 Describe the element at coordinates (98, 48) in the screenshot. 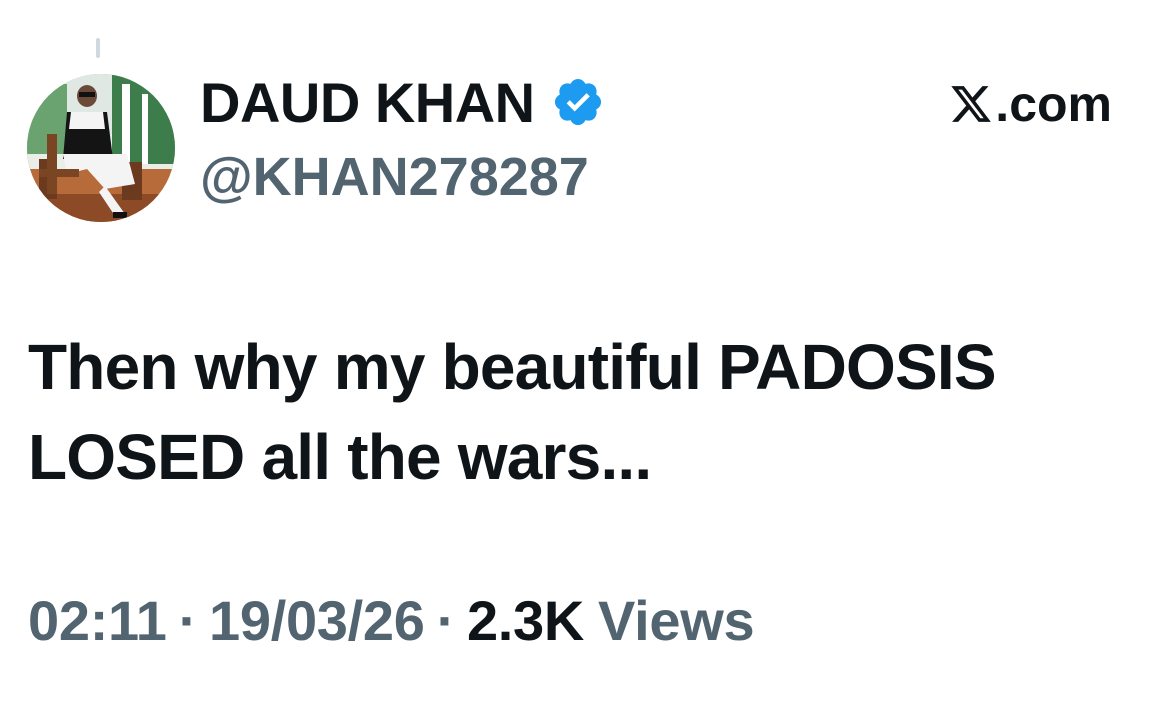

I see `thread-connector-line` at that location.